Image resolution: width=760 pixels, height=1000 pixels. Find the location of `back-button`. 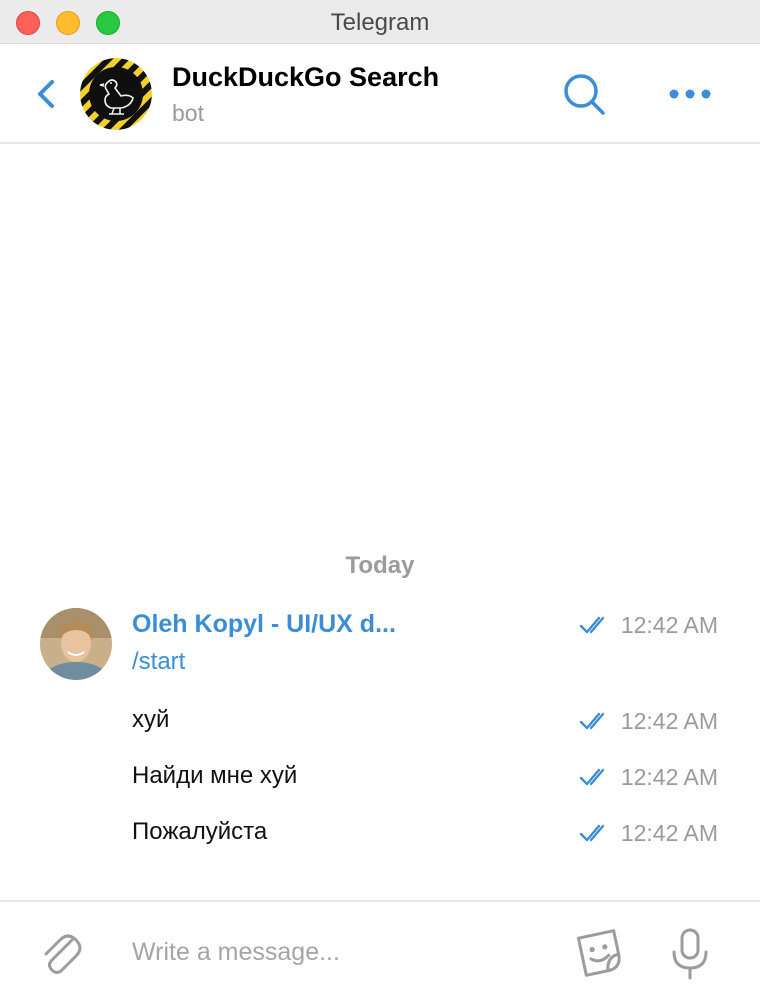

back-button is located at coordinates (48, 94).